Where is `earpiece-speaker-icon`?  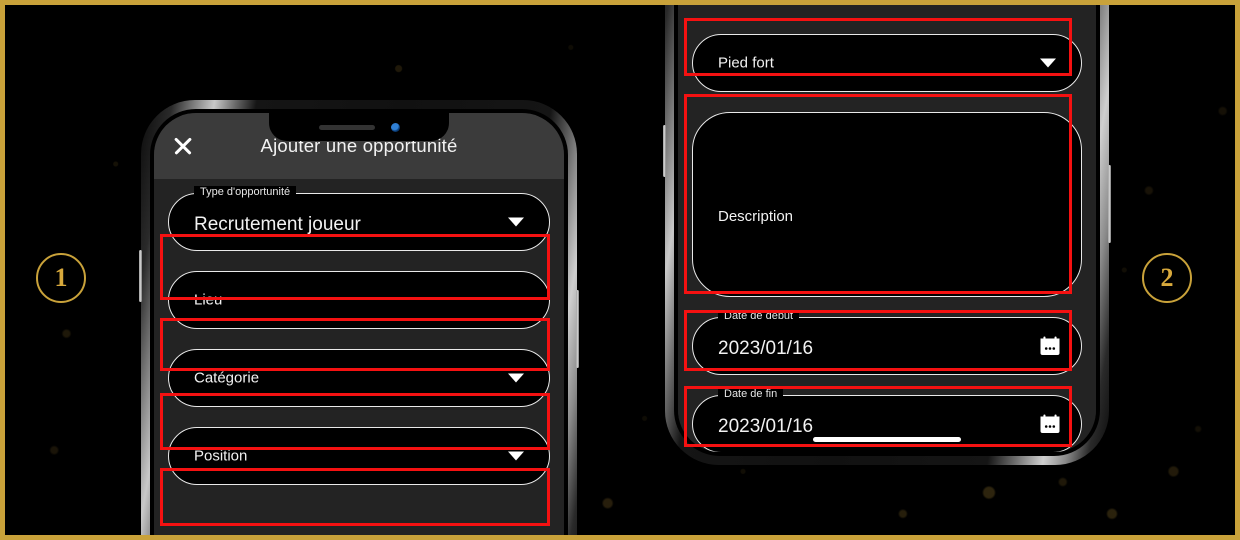
earpiece-speaker-icon is located at coordinates (346, 127).